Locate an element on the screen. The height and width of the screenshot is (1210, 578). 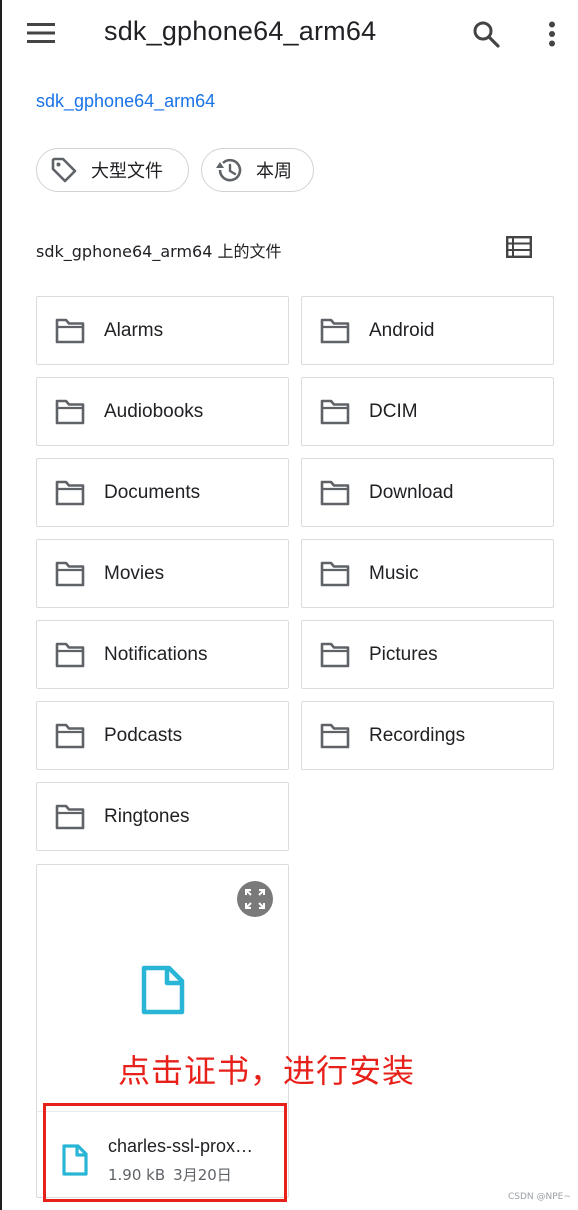
folder-tile: Movies is located at coordinates (162, 573).